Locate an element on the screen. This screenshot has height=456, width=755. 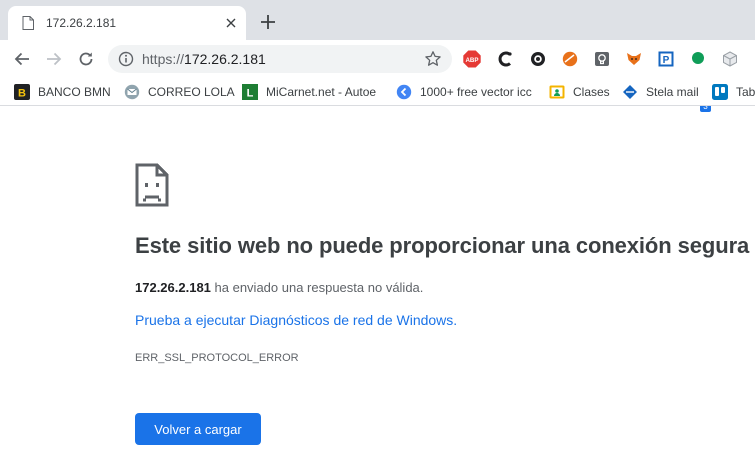
svg-text: ABP is located at coordinates (471, 60).